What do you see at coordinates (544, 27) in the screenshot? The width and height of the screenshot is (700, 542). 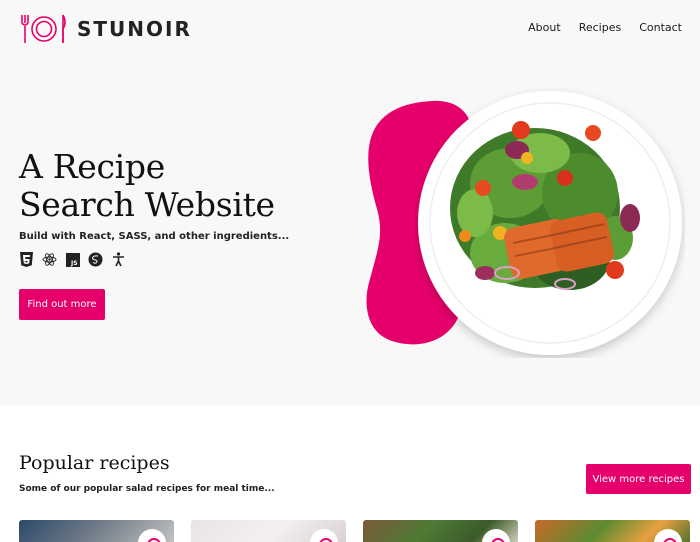 I see `nav-about: About` at bounding box center [544, 27].